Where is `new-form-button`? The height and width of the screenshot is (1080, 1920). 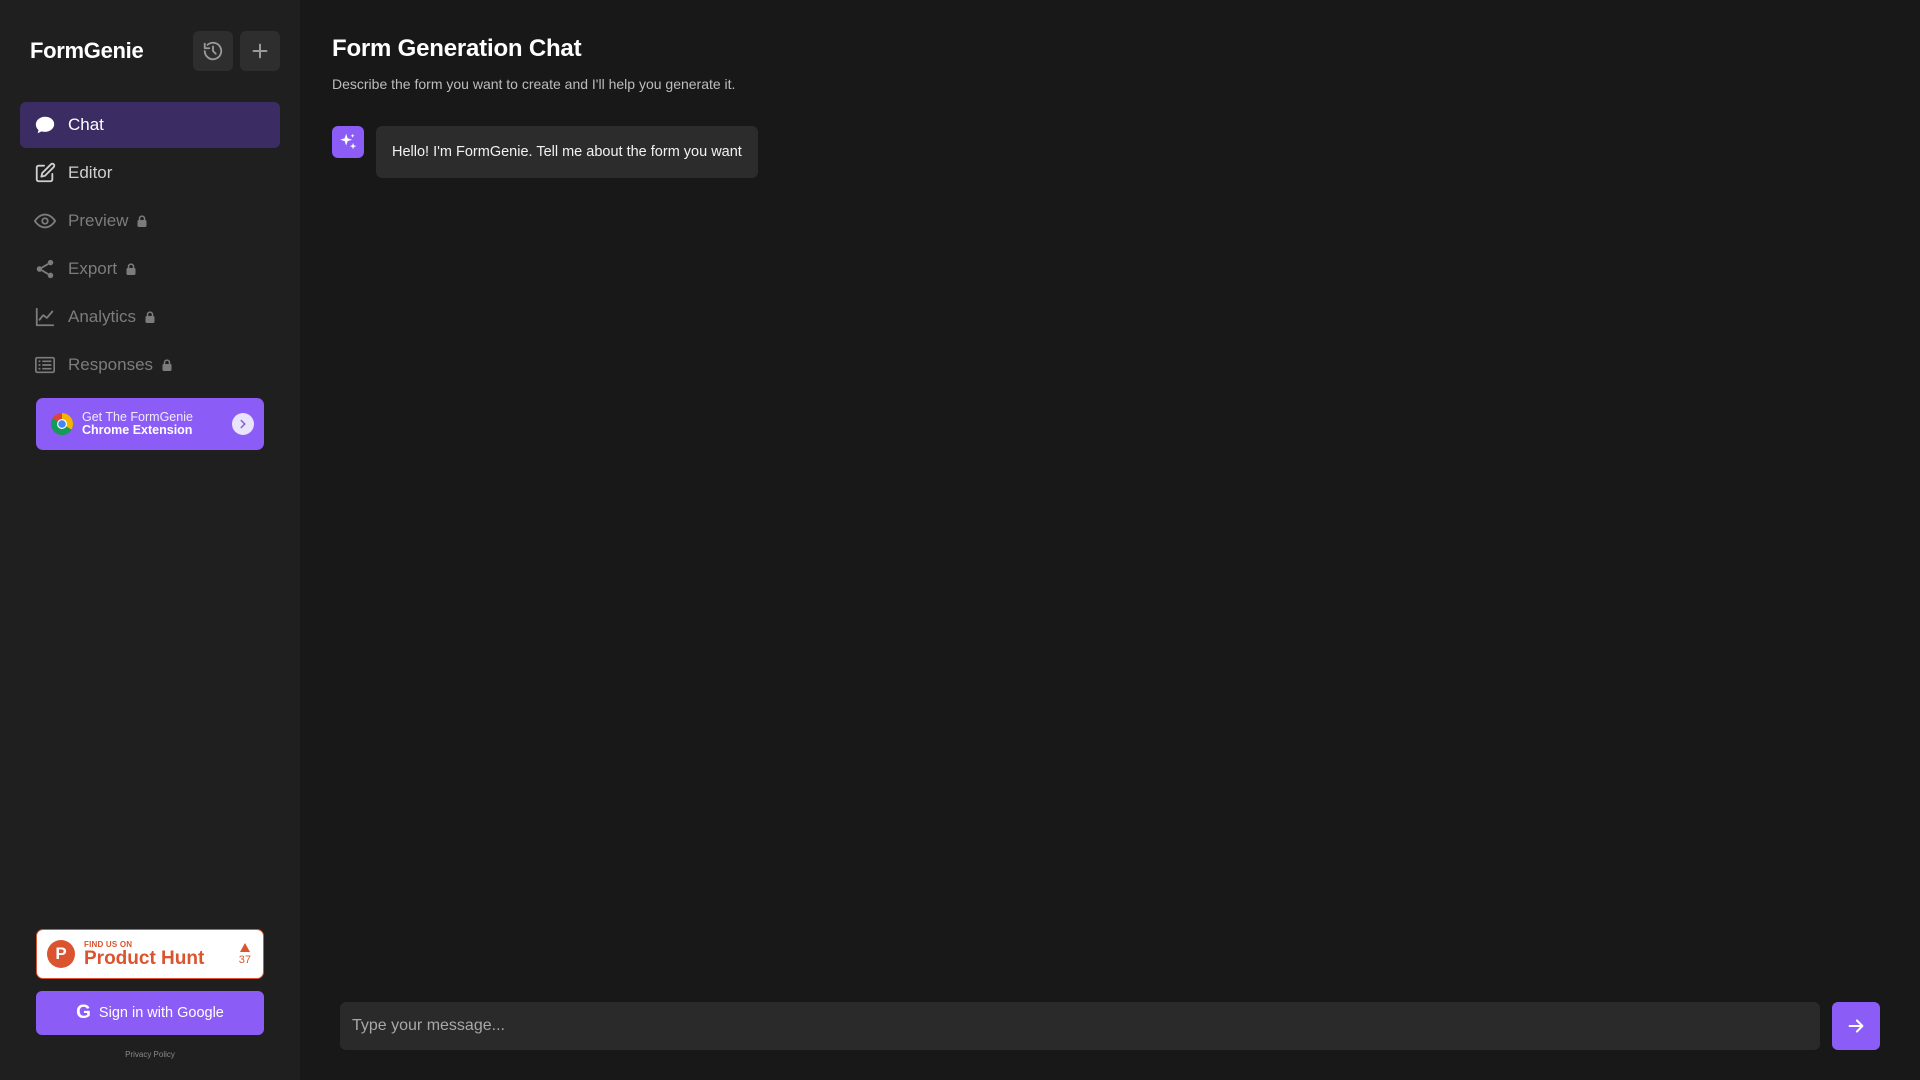 new-form-button is located at coordinates (260, 51).